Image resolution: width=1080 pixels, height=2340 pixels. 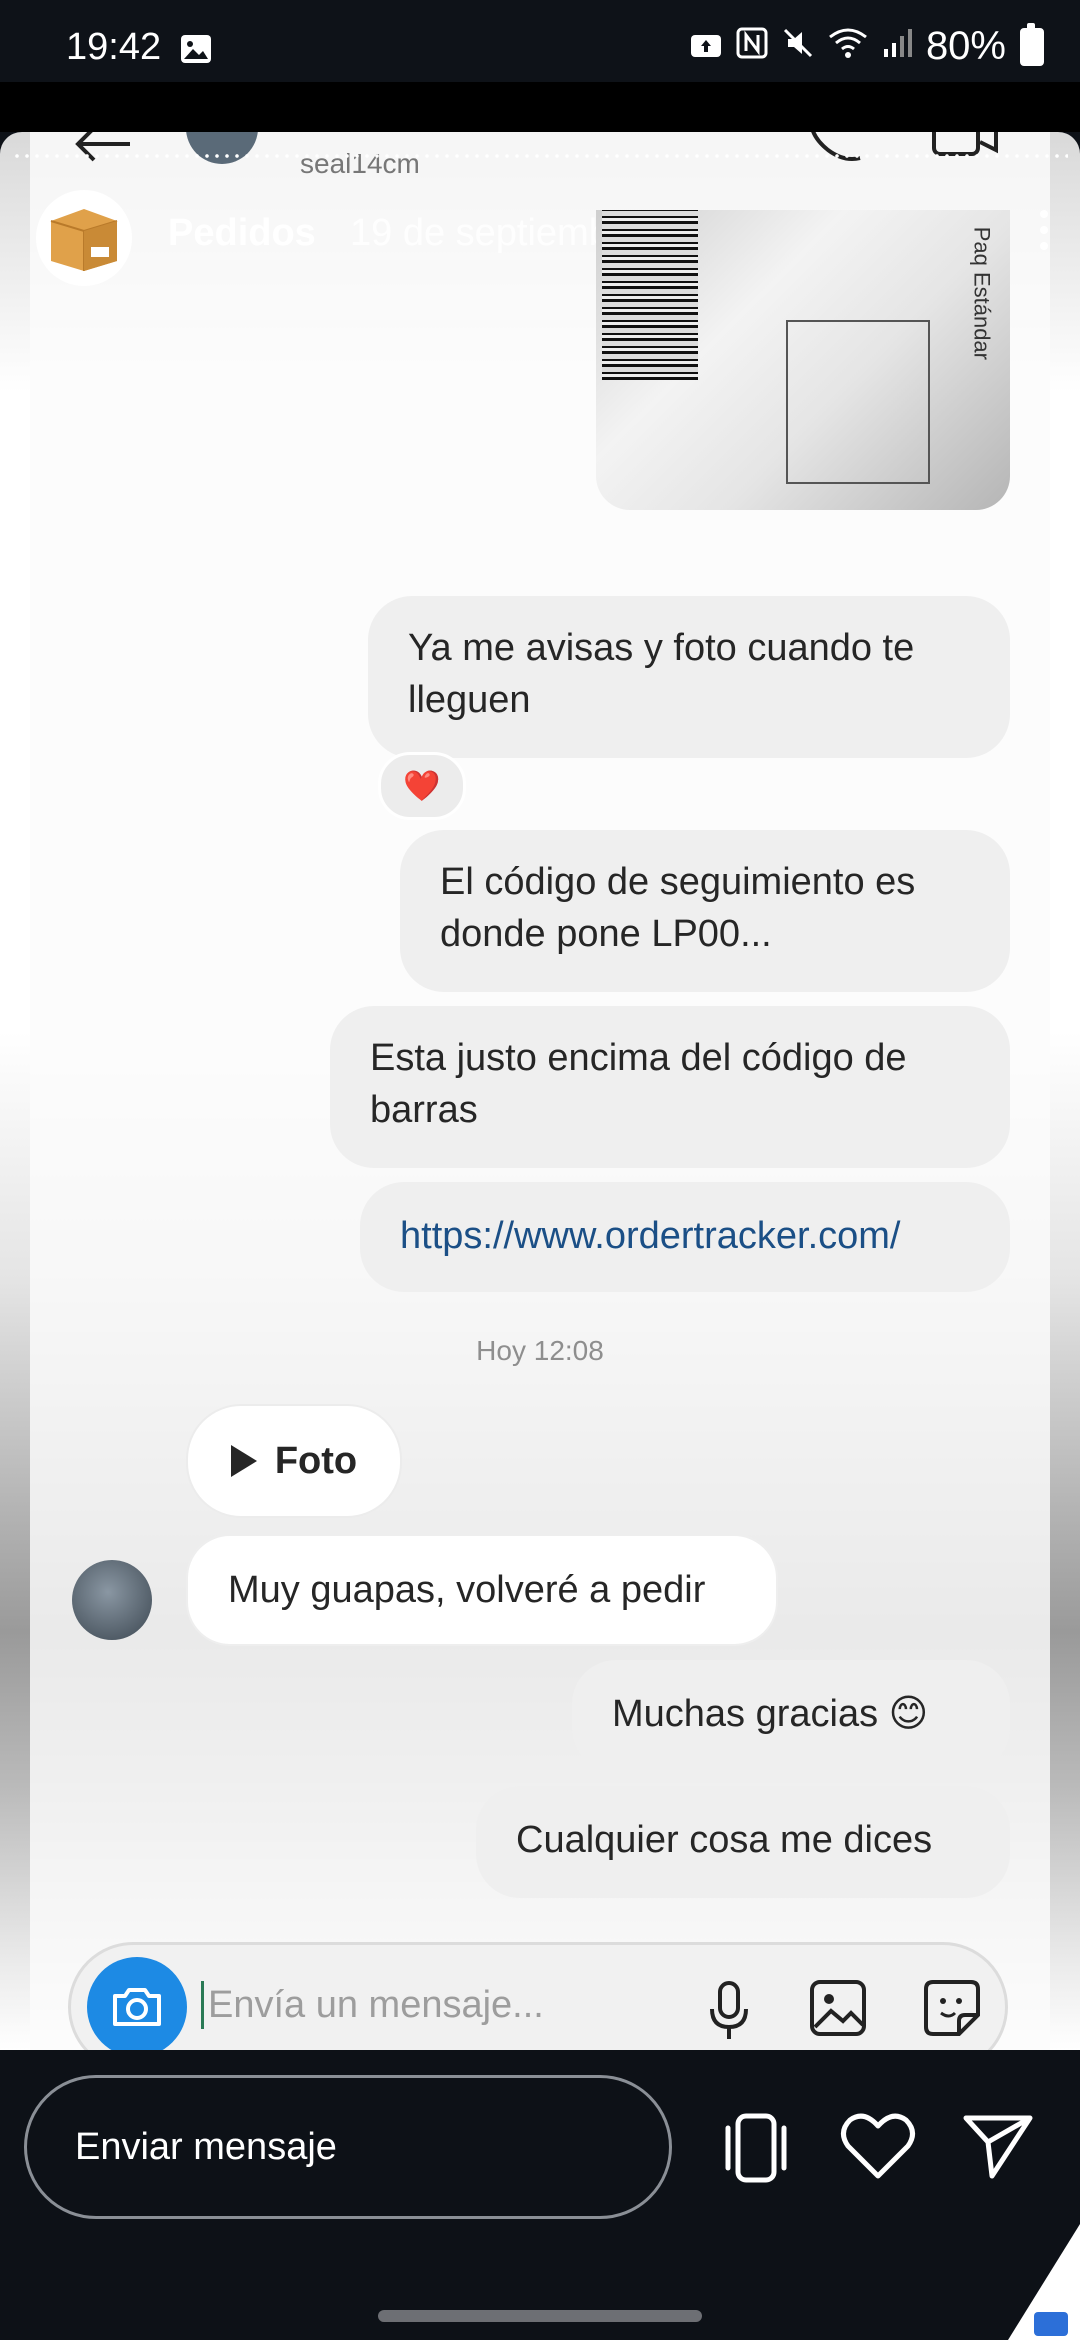 I want to click on photo-label-box, so click(x=858, y=402).